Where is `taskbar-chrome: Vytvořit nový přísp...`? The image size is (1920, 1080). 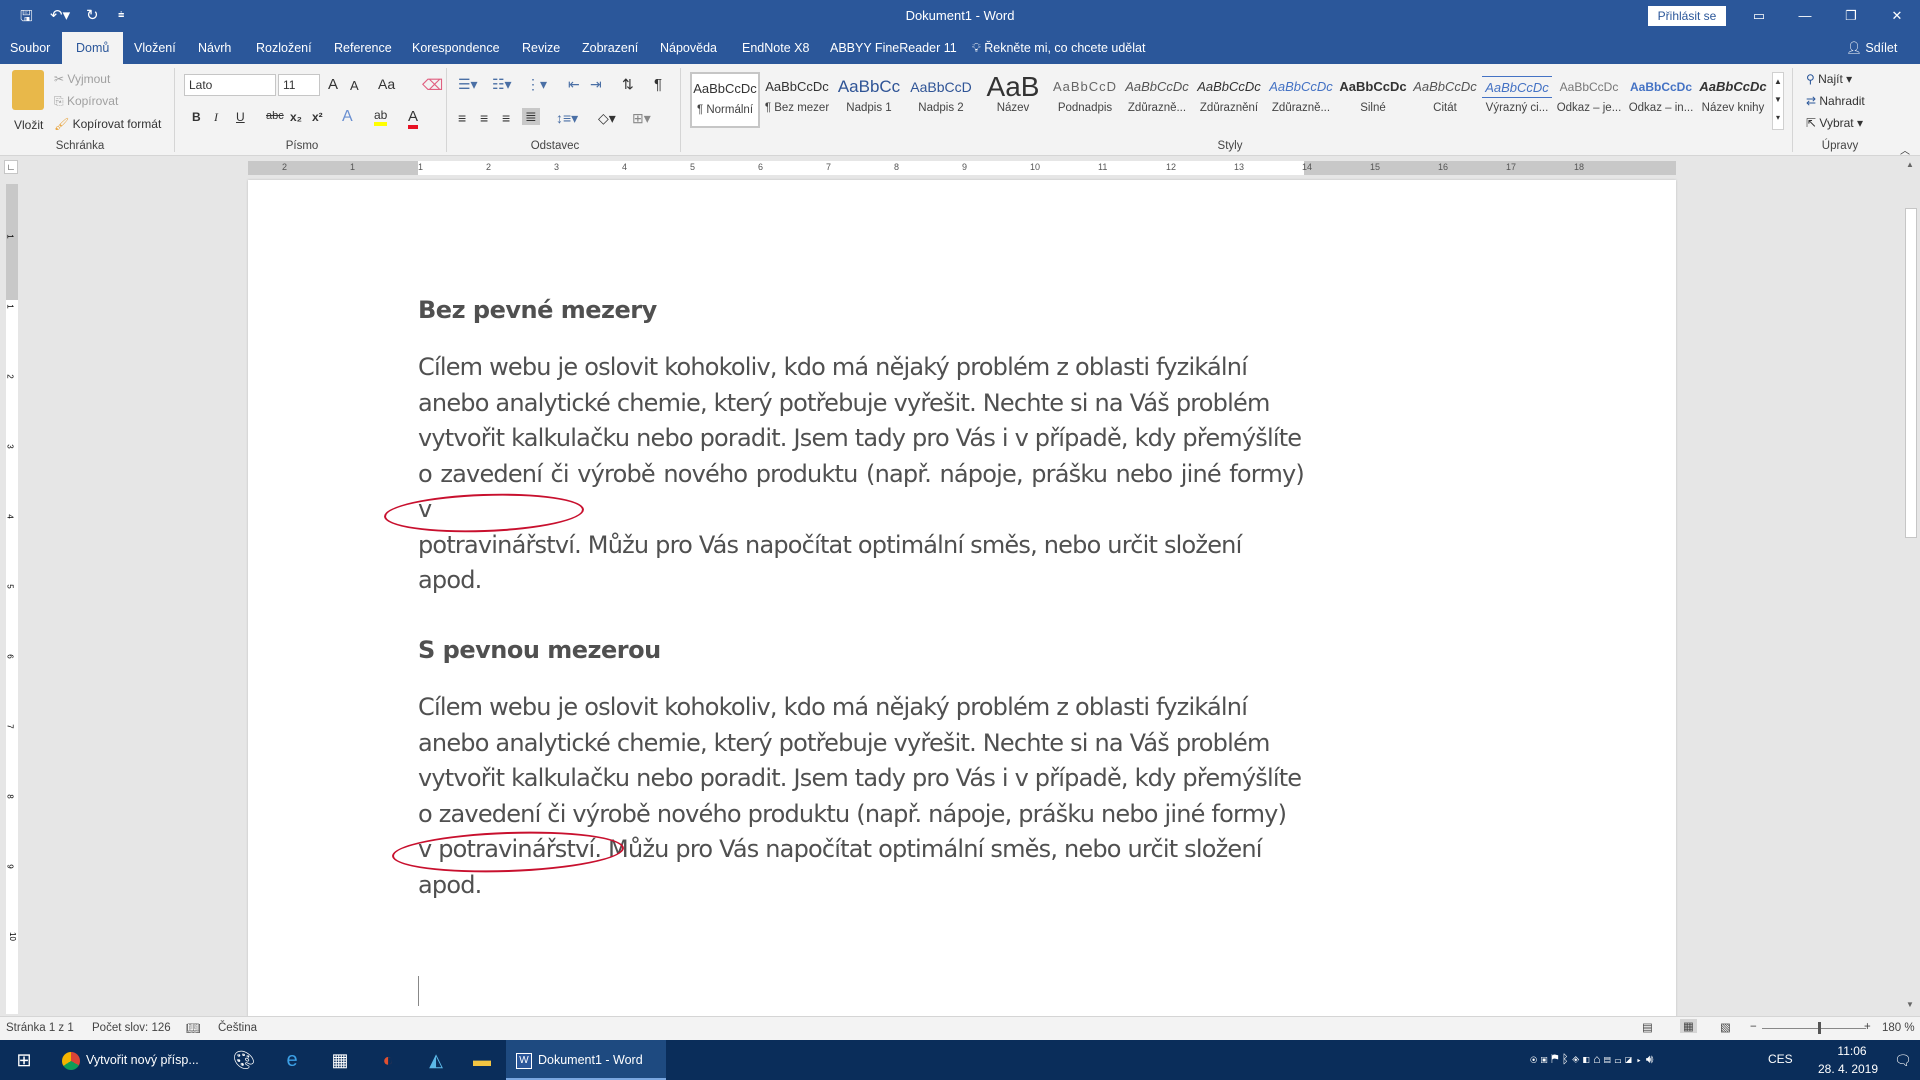 taskbar-chrome: Vytvořit nový přísp... is located at coordinates (130, 1060).